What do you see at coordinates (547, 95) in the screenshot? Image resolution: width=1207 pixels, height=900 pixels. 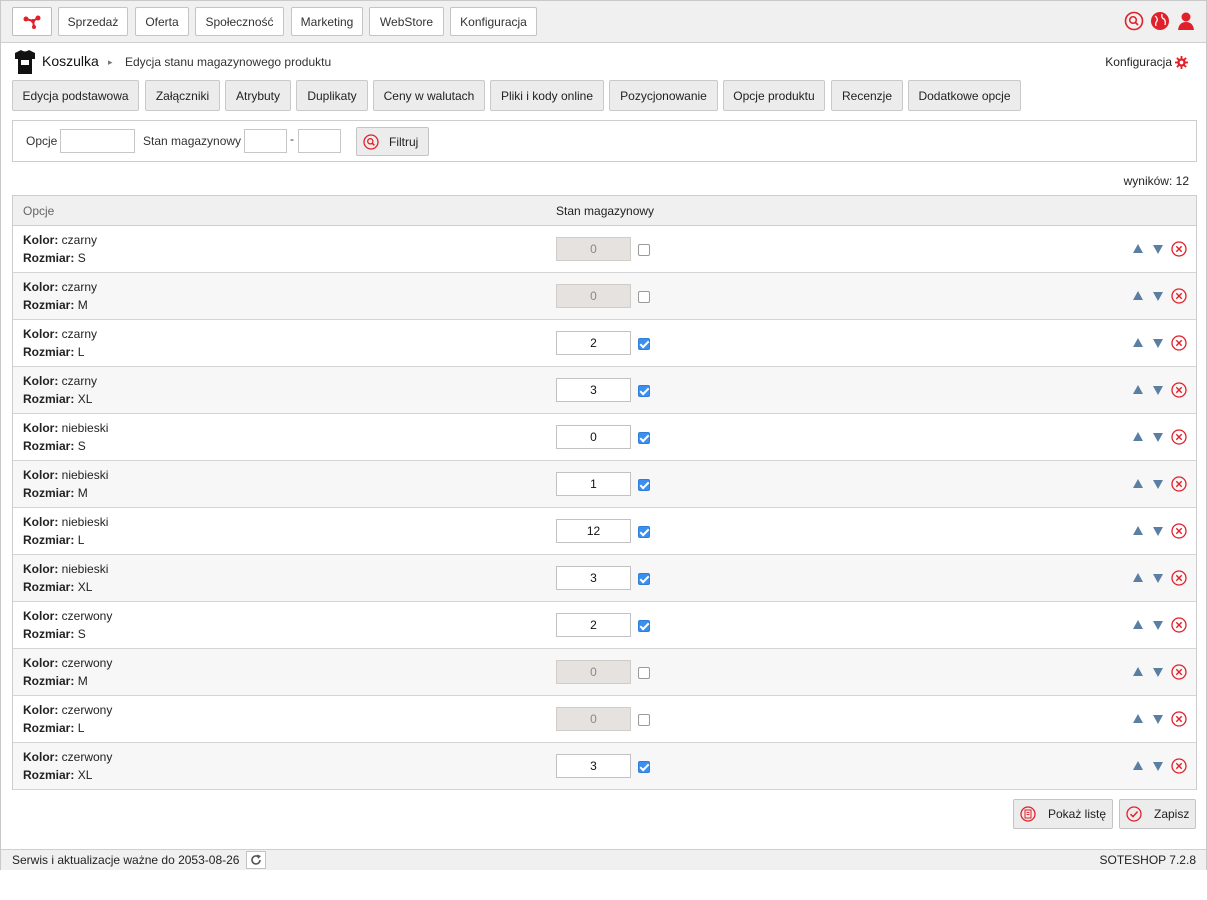 I see `tab-pliki-i-kody: Pliki i kody online` at bounding box center [547, 95].